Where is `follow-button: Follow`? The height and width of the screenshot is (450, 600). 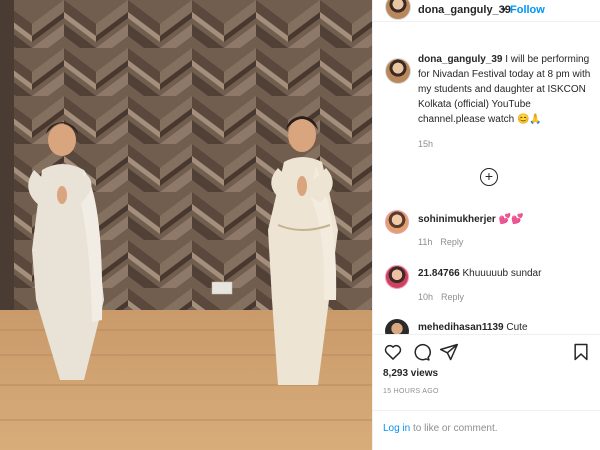
follow-button: Follow is located at coordinates (527, 10).